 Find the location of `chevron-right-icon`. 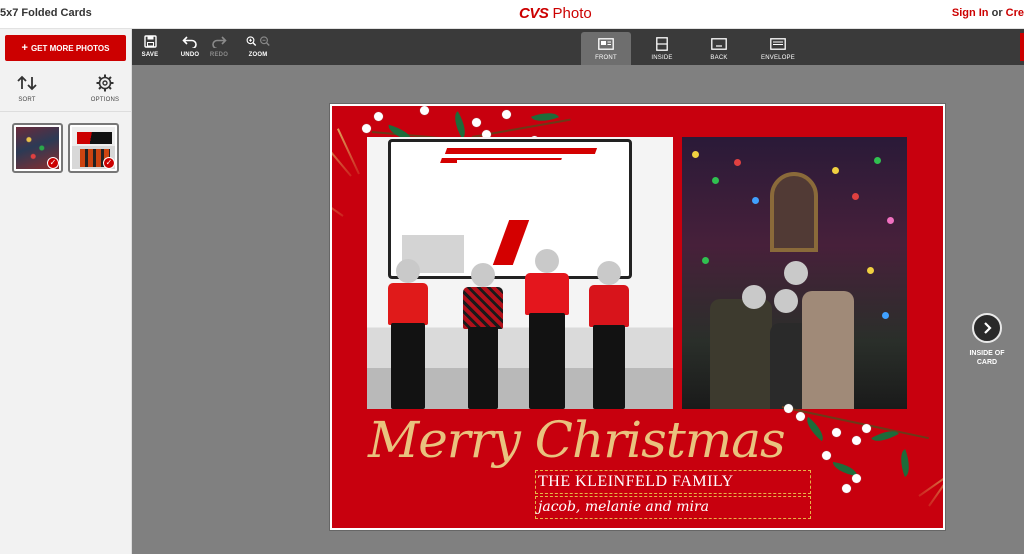

chevron-right-icon is located at coordinates (988, 328).